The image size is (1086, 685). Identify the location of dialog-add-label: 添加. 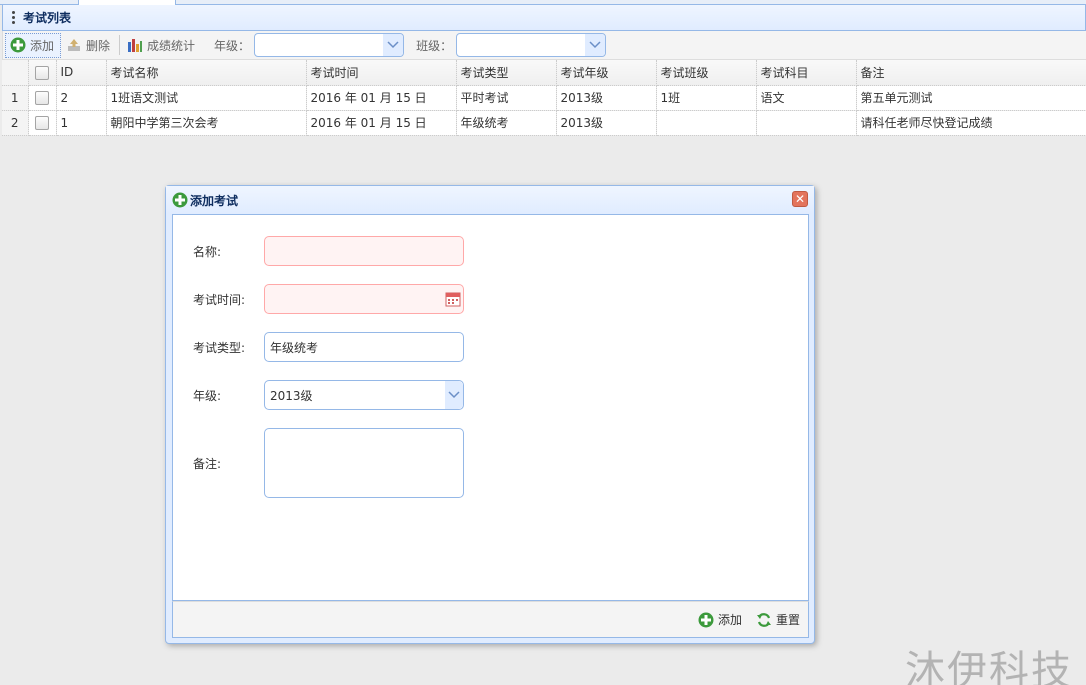
(729, 620).